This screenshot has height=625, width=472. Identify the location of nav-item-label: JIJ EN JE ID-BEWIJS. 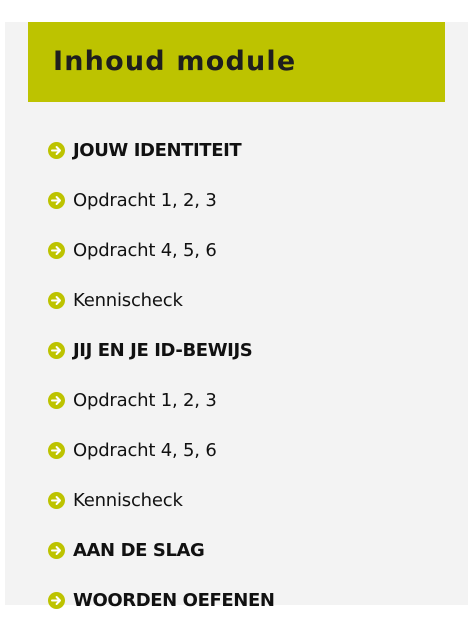
(163, 350).